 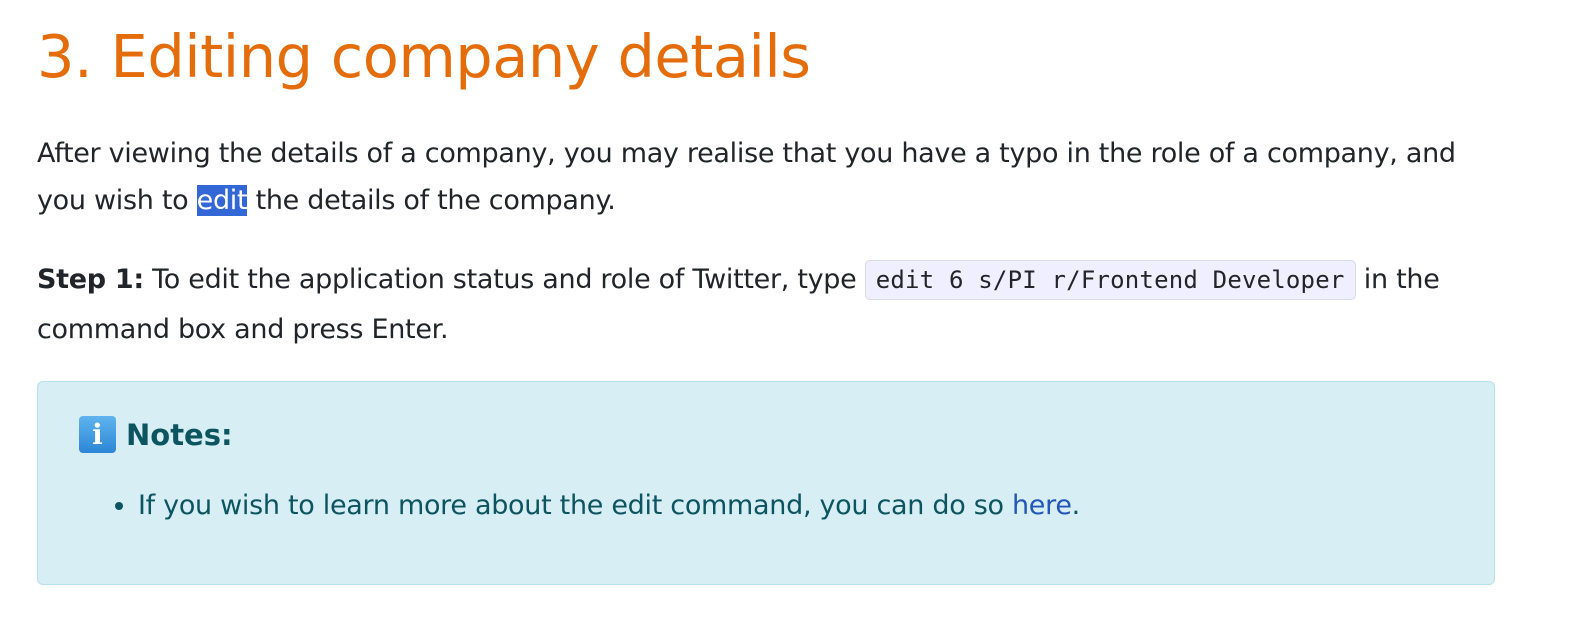 What do you see at coordinates (179, 434) in the screenshot?
I see `notes-title-text: Notes:` at bounding box center [179, 434].